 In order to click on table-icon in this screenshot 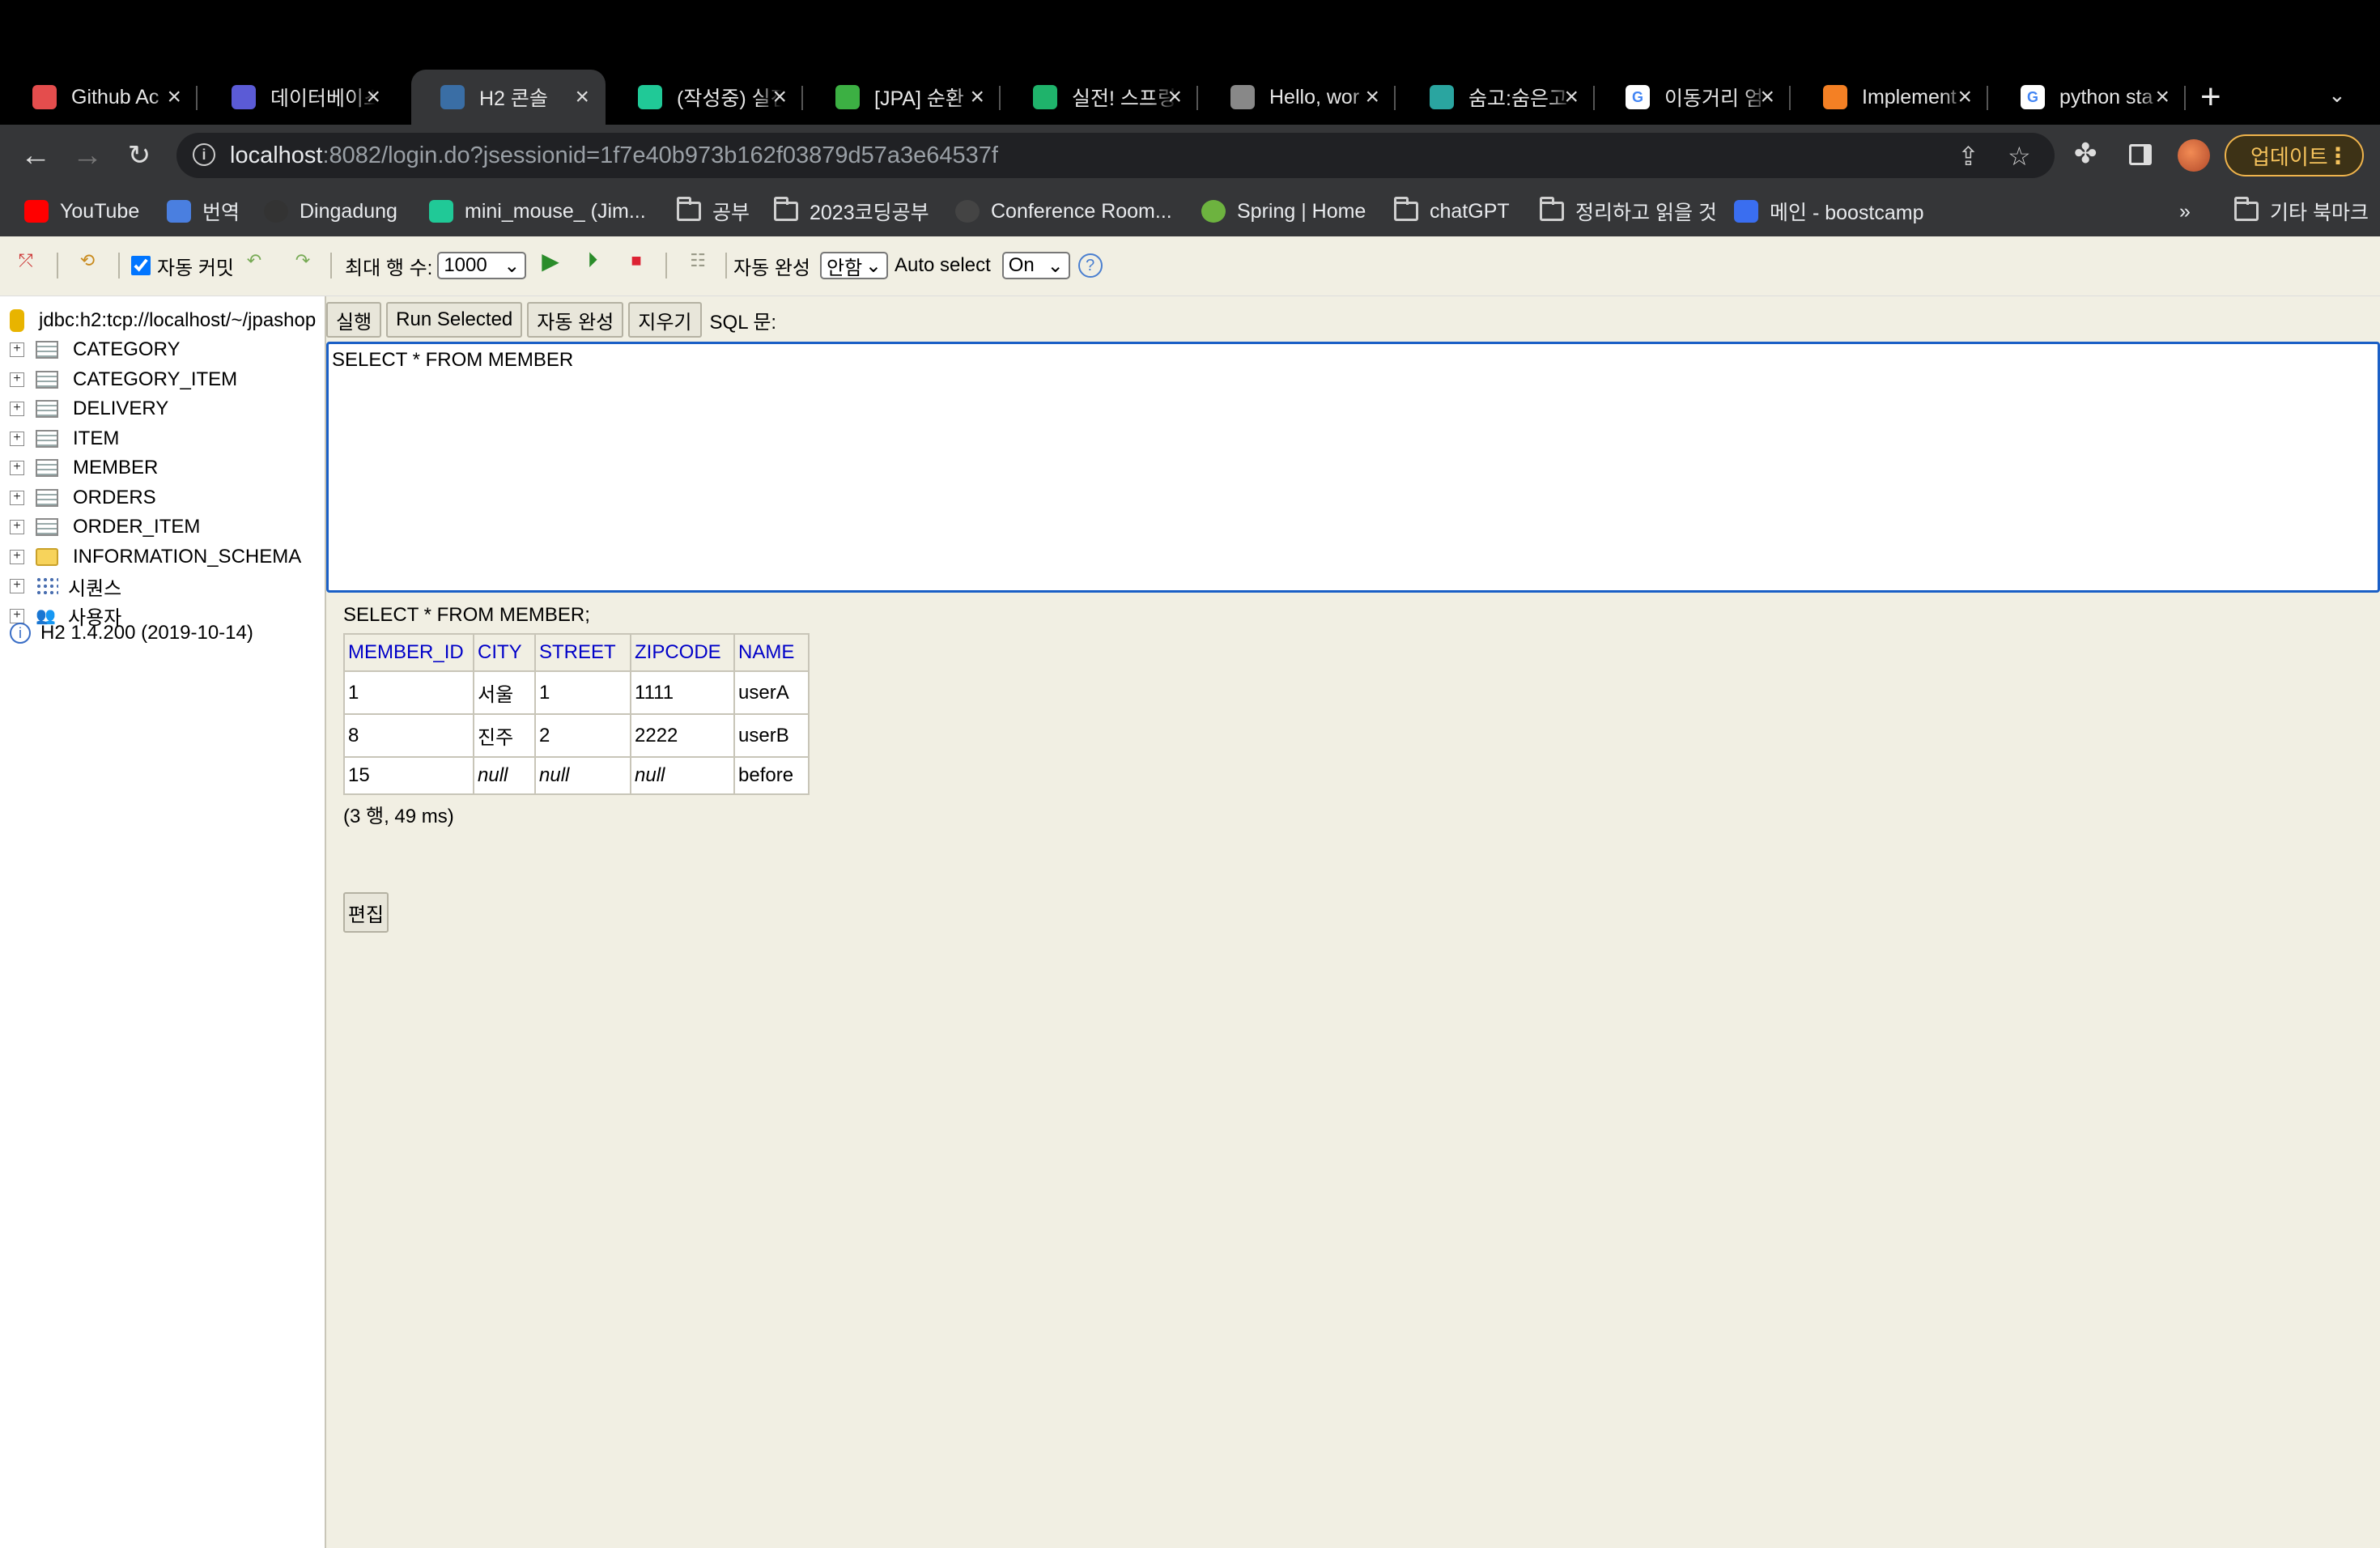, I will do `click(47, 438)`.